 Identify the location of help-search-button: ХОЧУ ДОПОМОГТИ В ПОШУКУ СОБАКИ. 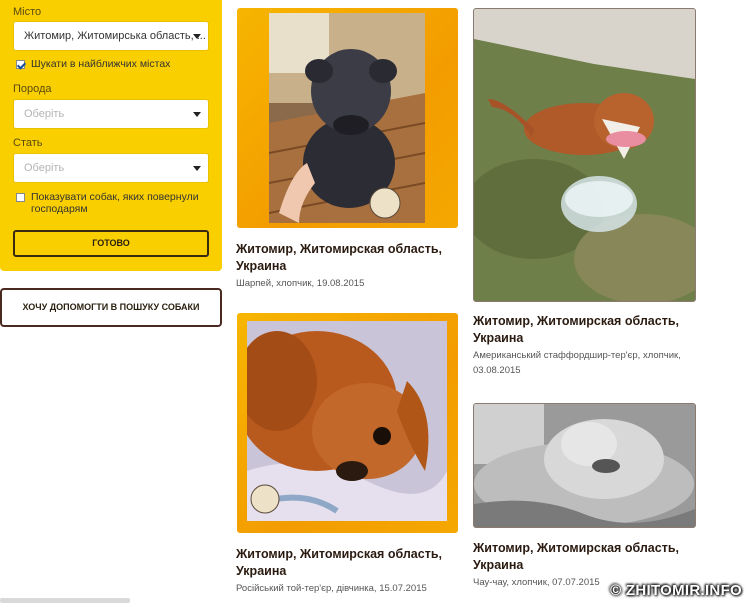
(111, 307).